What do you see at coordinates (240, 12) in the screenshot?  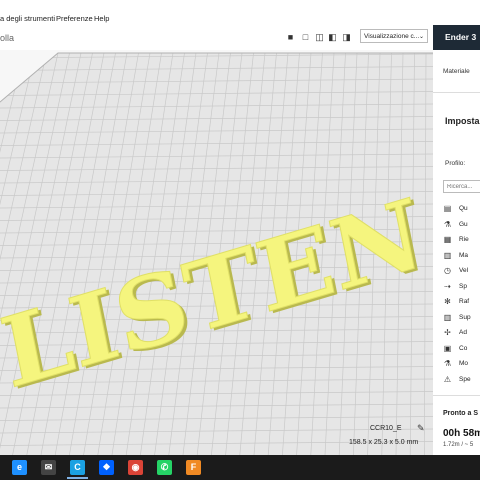 I see `menubar: a degli strumenti Preferenze Help` at bounding box center [240, 12].